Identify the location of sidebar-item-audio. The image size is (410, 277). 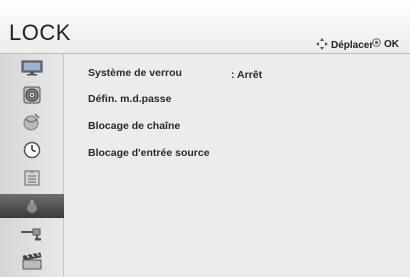
(32, 95).